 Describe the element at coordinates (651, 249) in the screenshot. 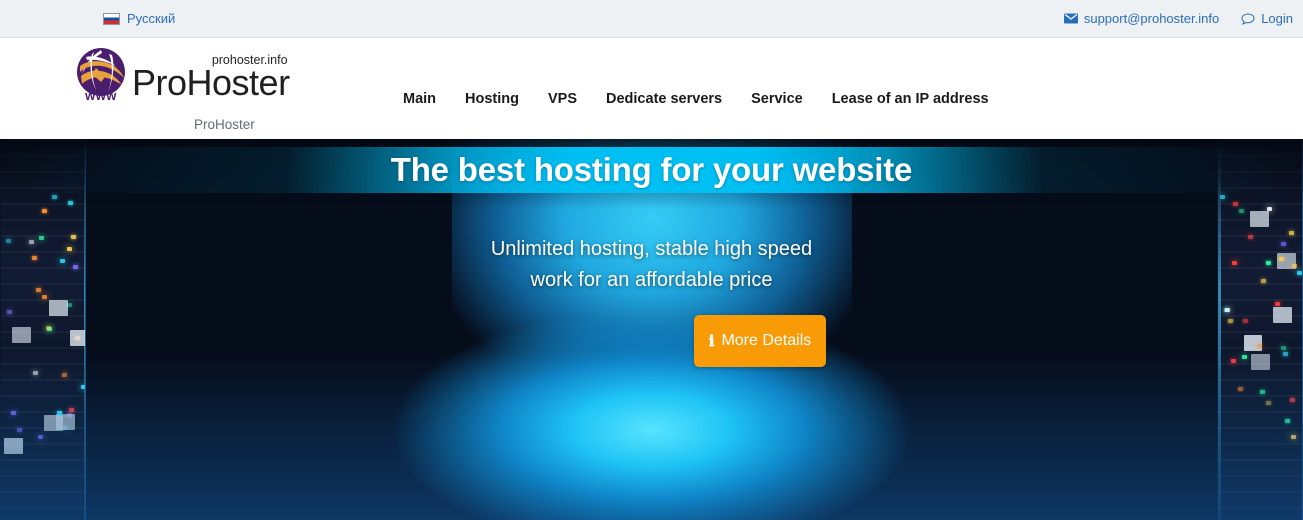

I see `hero-subtitle-line1: Unlimited hosting, stable high speed` at that location.